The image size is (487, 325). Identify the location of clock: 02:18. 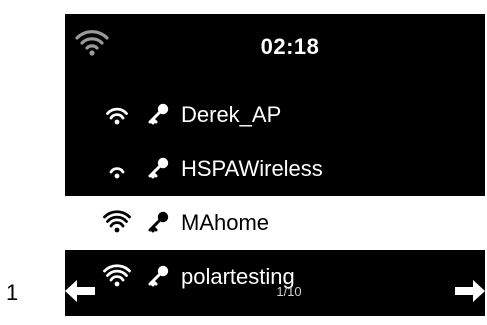
(290, 46).